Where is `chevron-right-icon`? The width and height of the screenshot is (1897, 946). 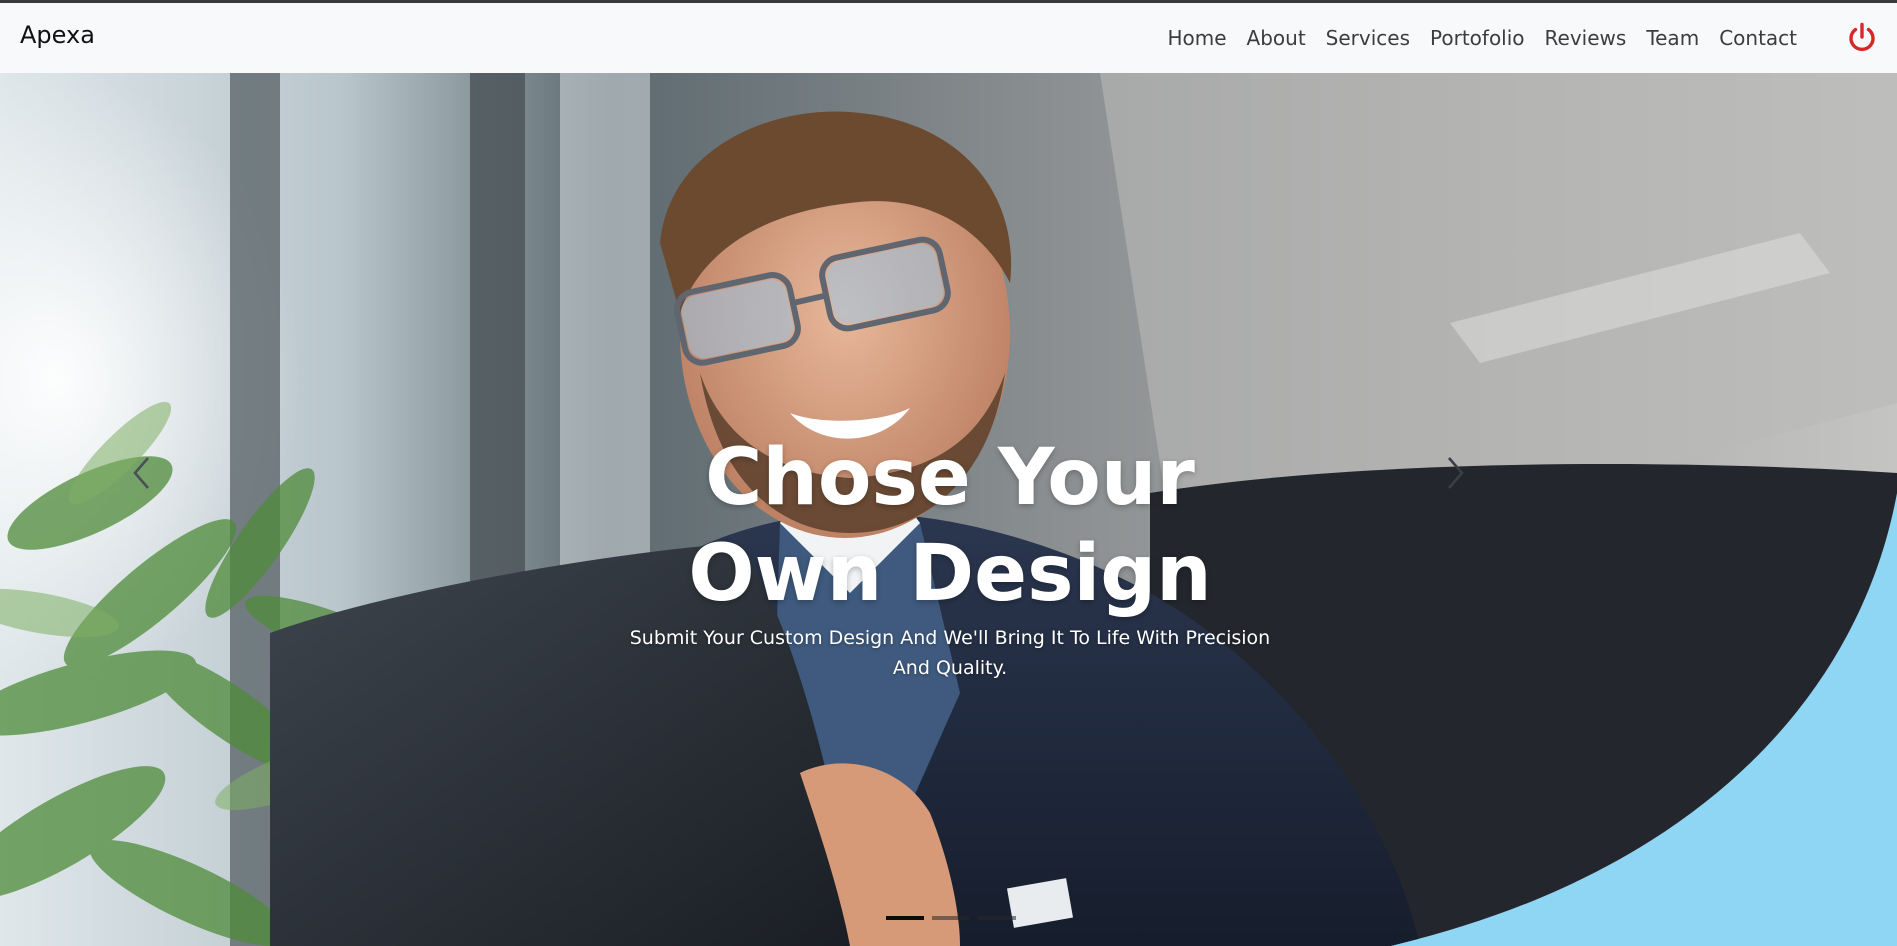
chevron-right-icon is located at coordinates (1456, 473).